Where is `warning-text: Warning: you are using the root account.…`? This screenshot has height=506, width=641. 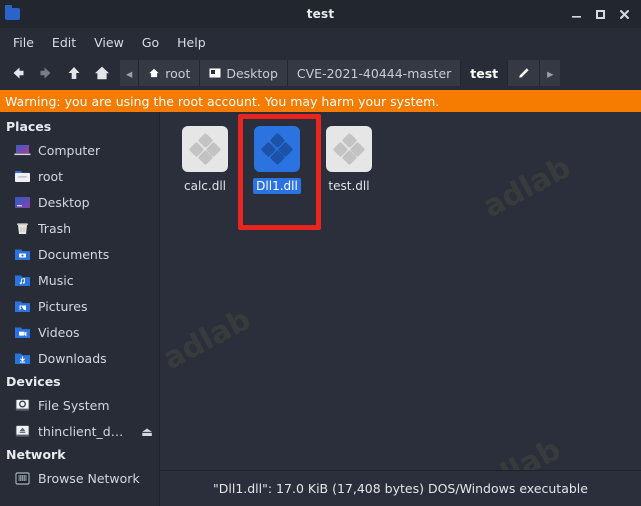
warning-text: Warning: you are using the root account.… is located at coordinates (222, 101).